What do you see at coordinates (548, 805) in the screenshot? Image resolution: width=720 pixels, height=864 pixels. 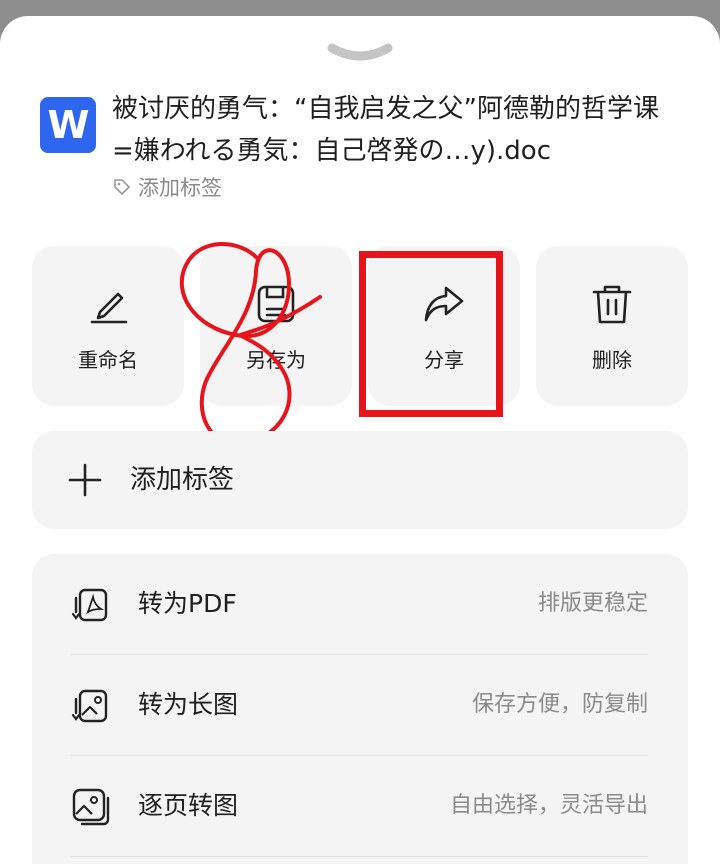 I see `page-to-image-desc: 自由选择，灵活导出` at bounding box center [548, 805].